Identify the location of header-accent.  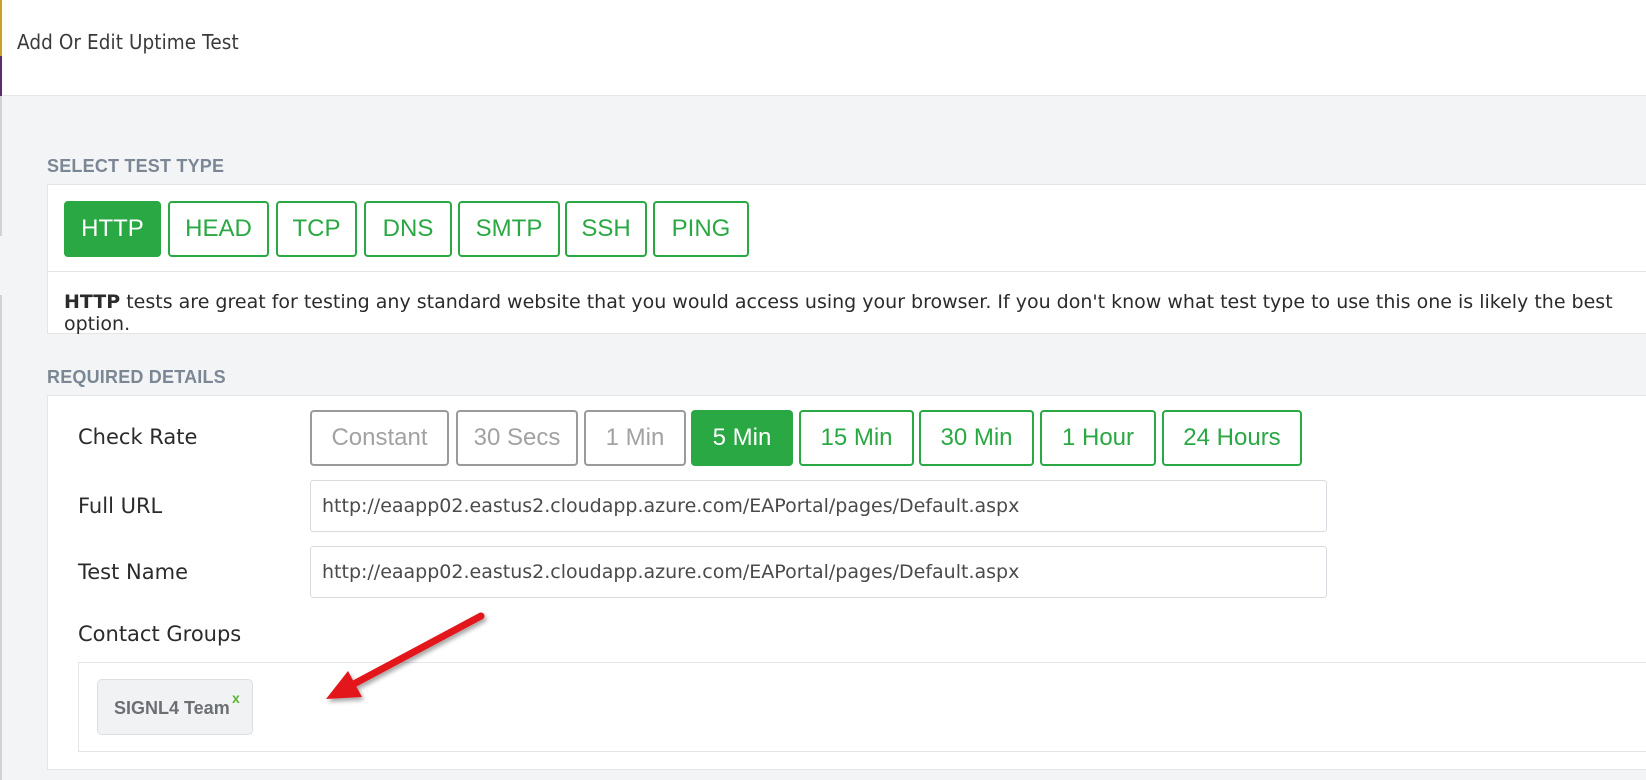
(1, 28).